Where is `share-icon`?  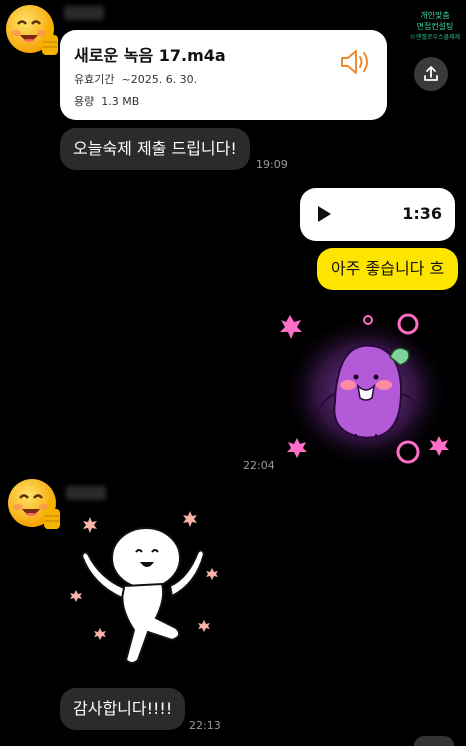
share-icon is located at coordinates (431, 73).